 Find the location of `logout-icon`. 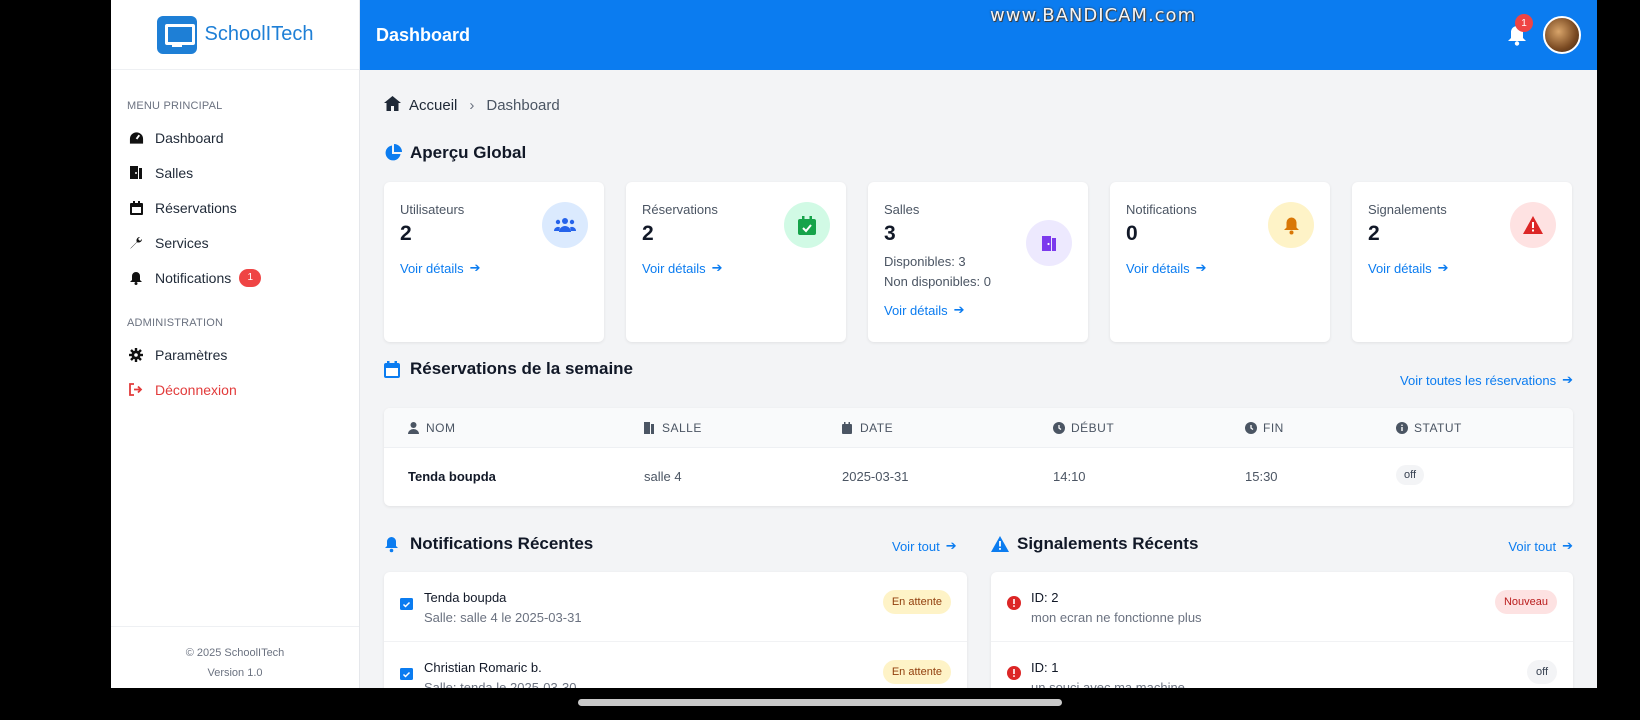

logout-icon is located at coordinates (136, 390).